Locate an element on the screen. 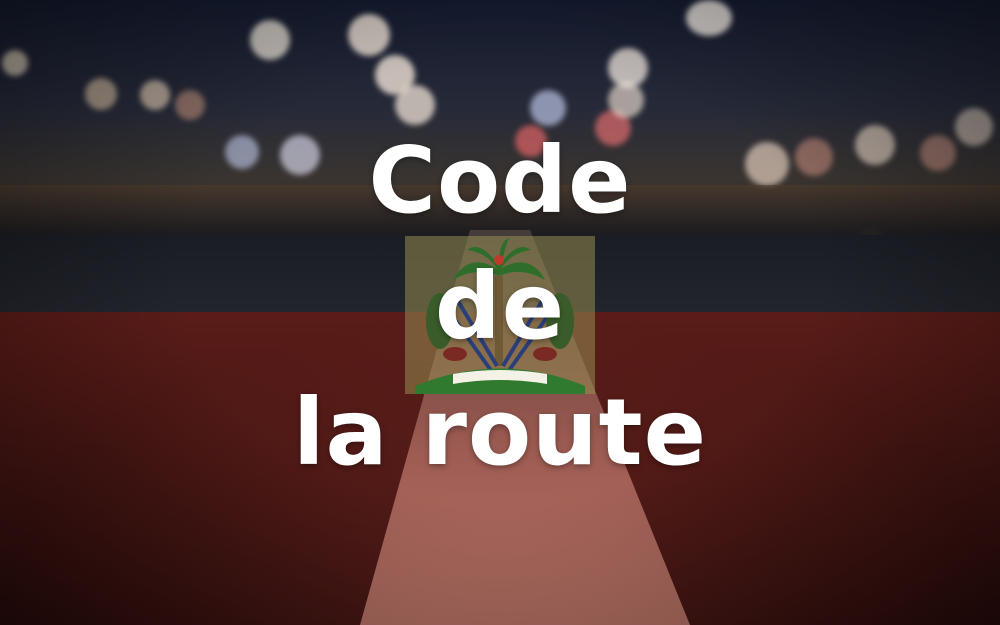 This screenshot has width=1000, height=625. title-line: de is located at coordinates (500, 306).